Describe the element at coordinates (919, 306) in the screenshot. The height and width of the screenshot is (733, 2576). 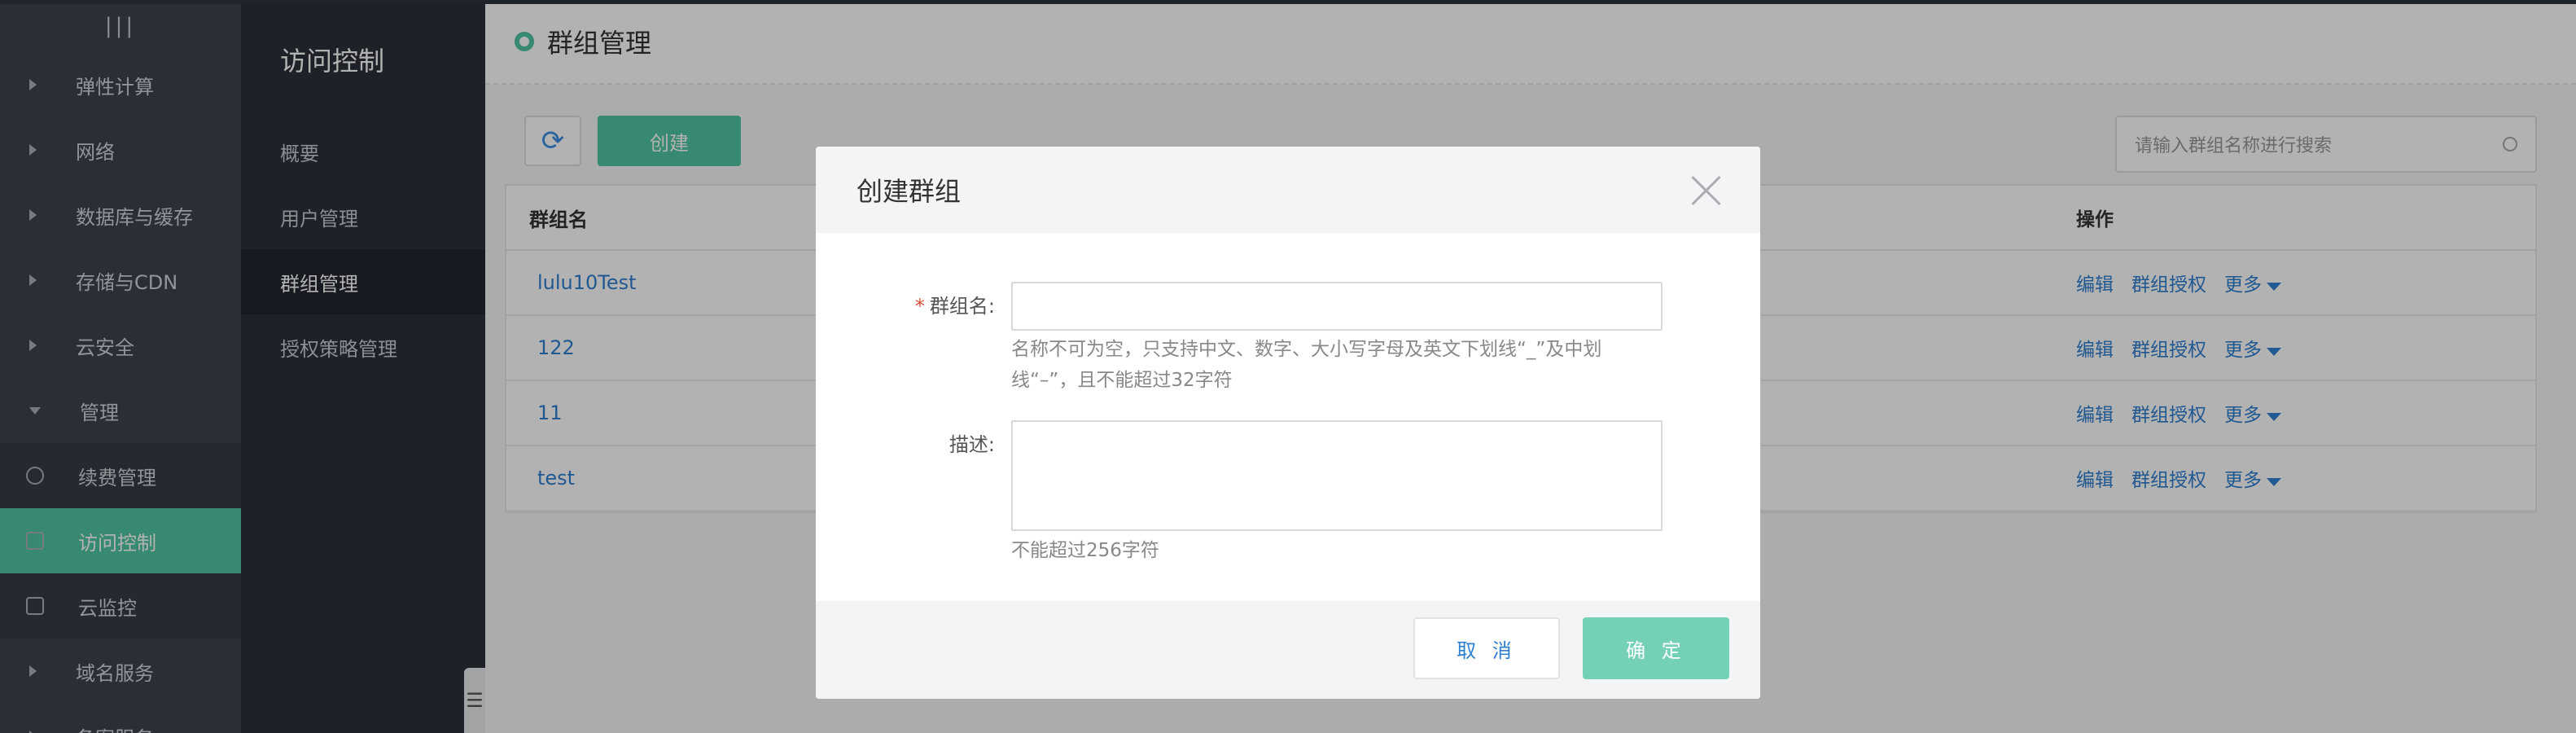
I see `required-mark: *` at that location.